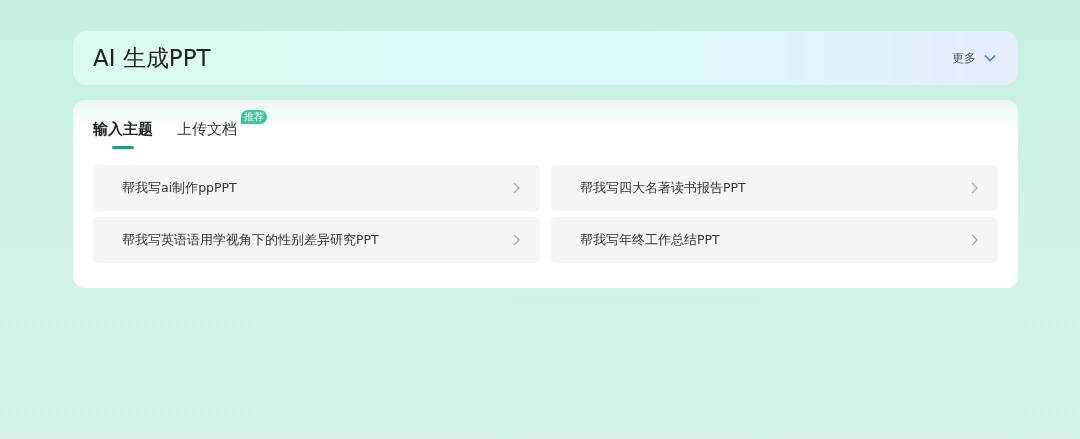 The width and height of the screenshot is (1080, 439). Describe the element at coordinates (152, 58) in the screenshot. I see `page-title: AI 生成PPT` at that location.